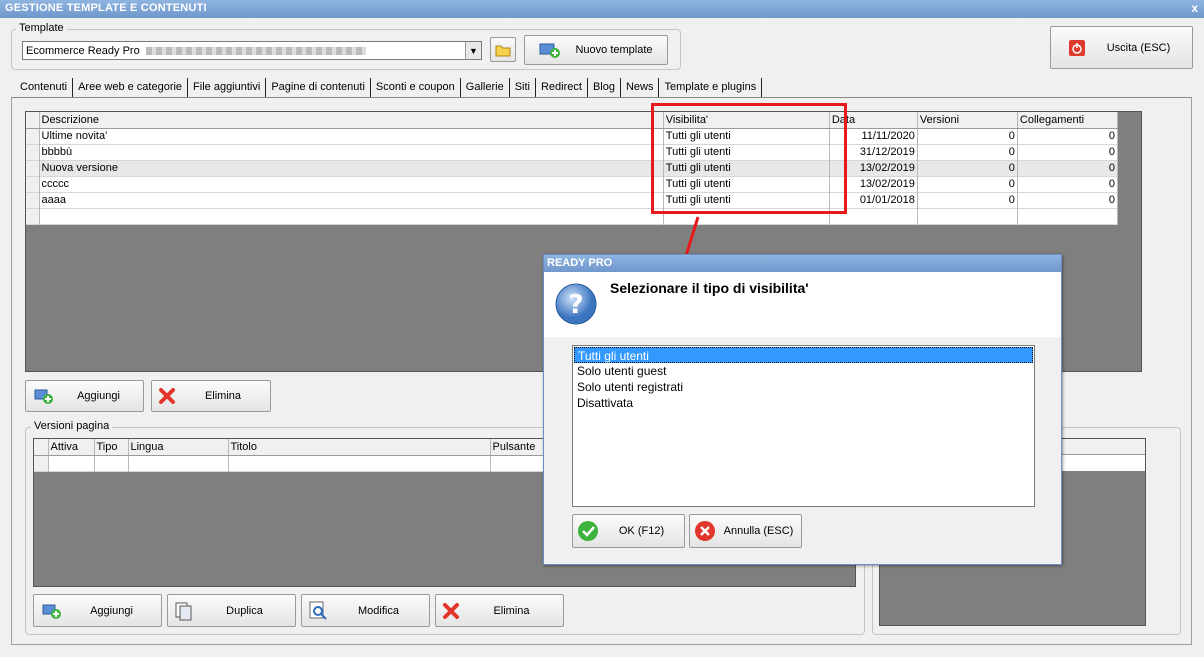 This screenshot has height=657, width=1204. I want to click on template-url-blurred, so click(255, 50).